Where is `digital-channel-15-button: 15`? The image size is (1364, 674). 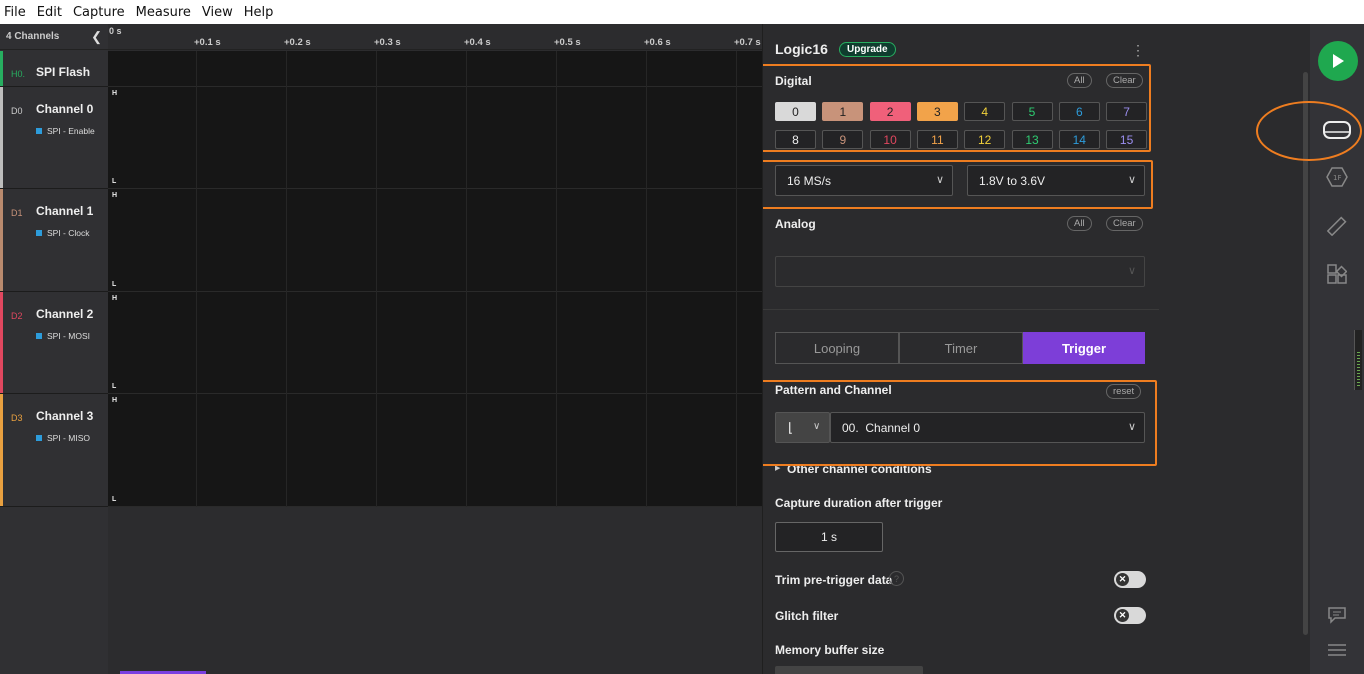
digital-channel-15-button: 15 is located at coordinates (1127, 139).